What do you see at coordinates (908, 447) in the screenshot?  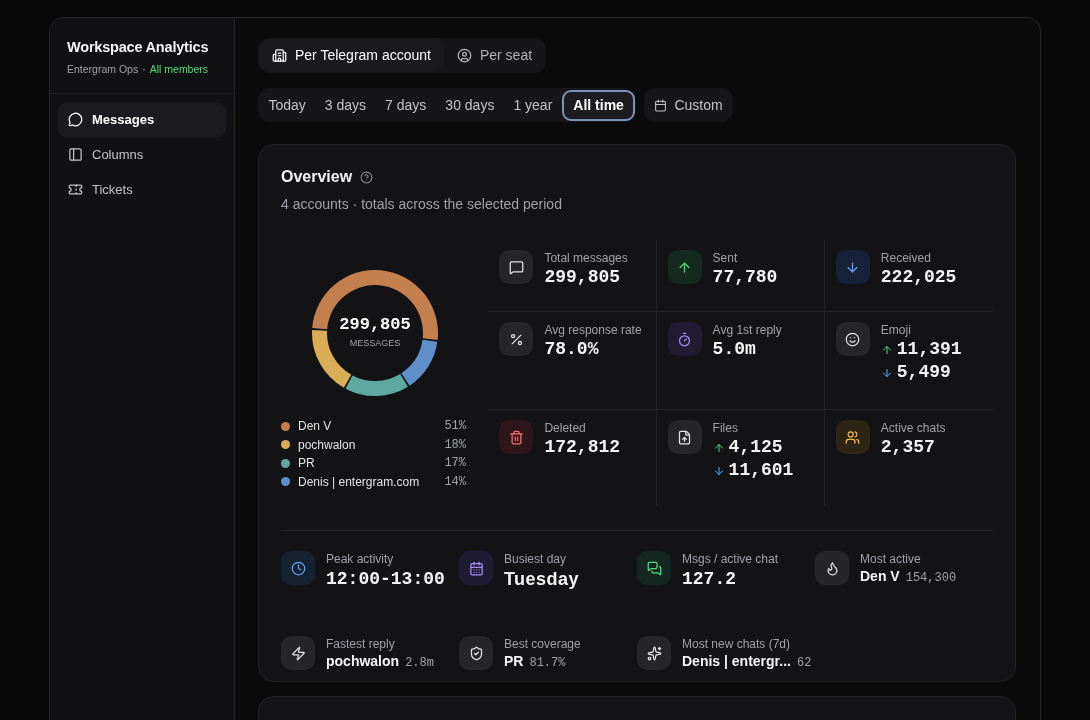 I see `stat-value: 2,357` at bounding box center [908, 447].